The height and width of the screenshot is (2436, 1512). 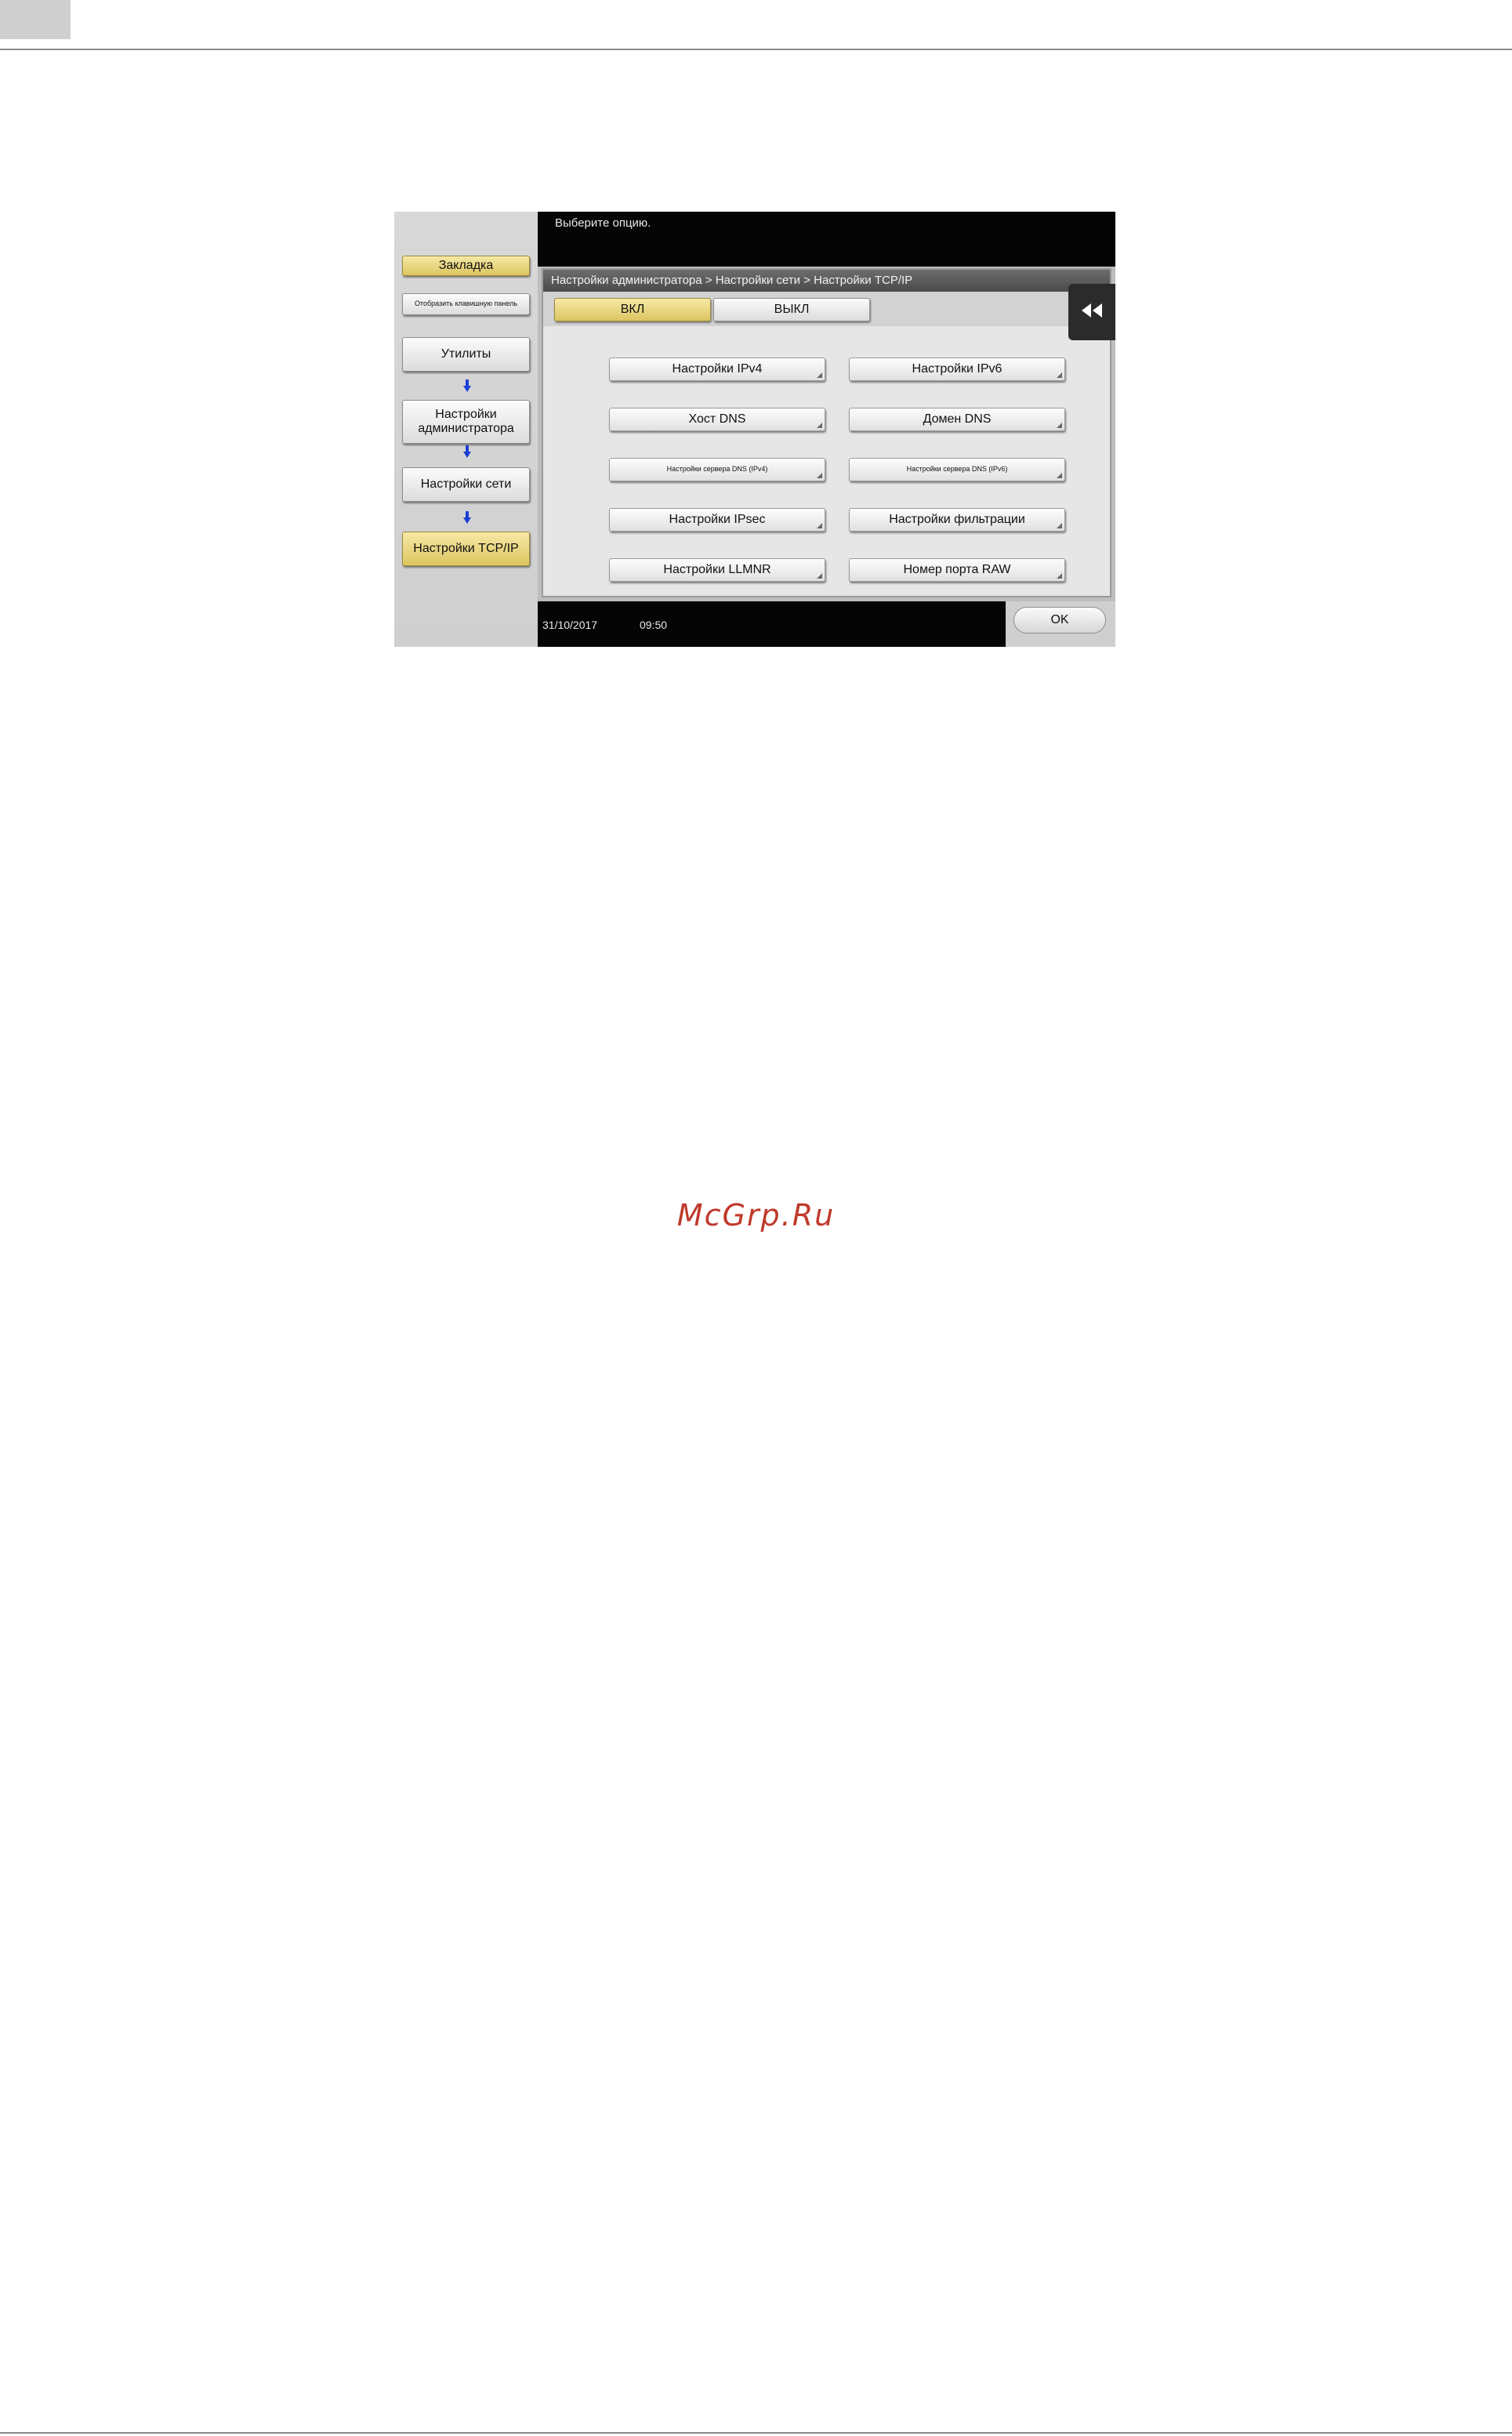 I want to click on filtering-settings-button: Настройки фильтрации, so click(x=957, y=520).